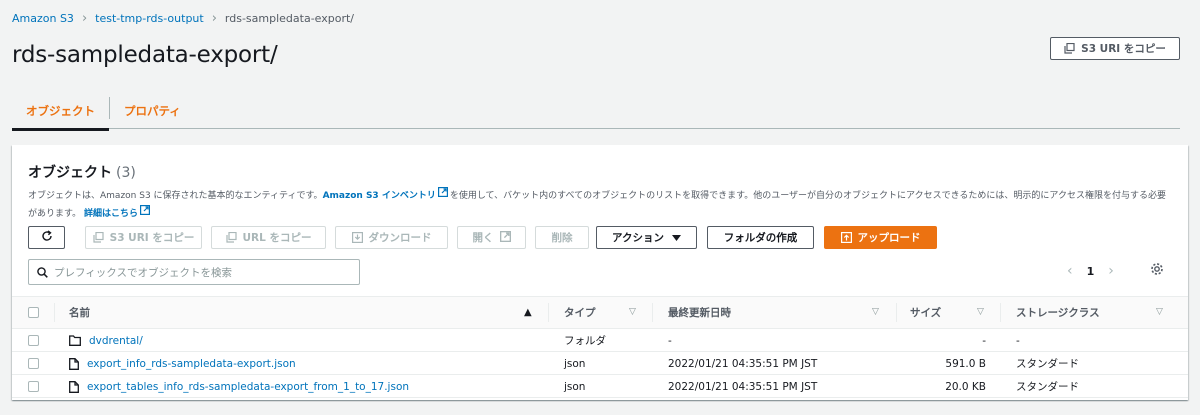 This screenshot has width=1200, height=415. I want to click on object-name: export_info_rds-sampledata-export.json, so click(191, 363).